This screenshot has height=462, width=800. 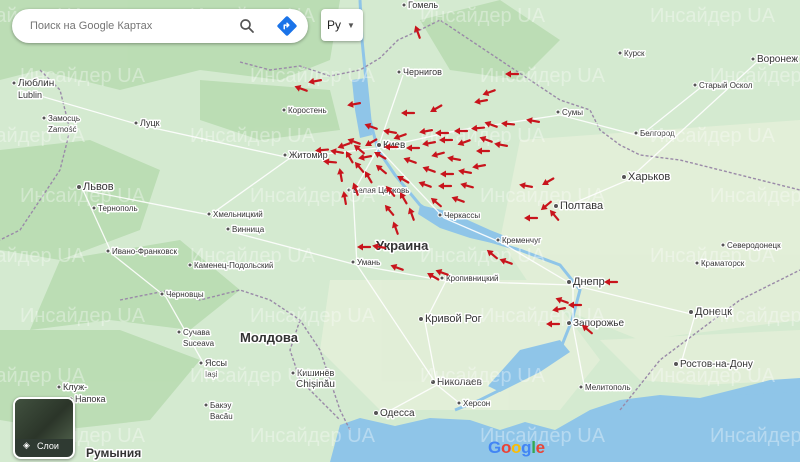 I want to click on city-label: Кропивницкий, so click(x=472, y=278).